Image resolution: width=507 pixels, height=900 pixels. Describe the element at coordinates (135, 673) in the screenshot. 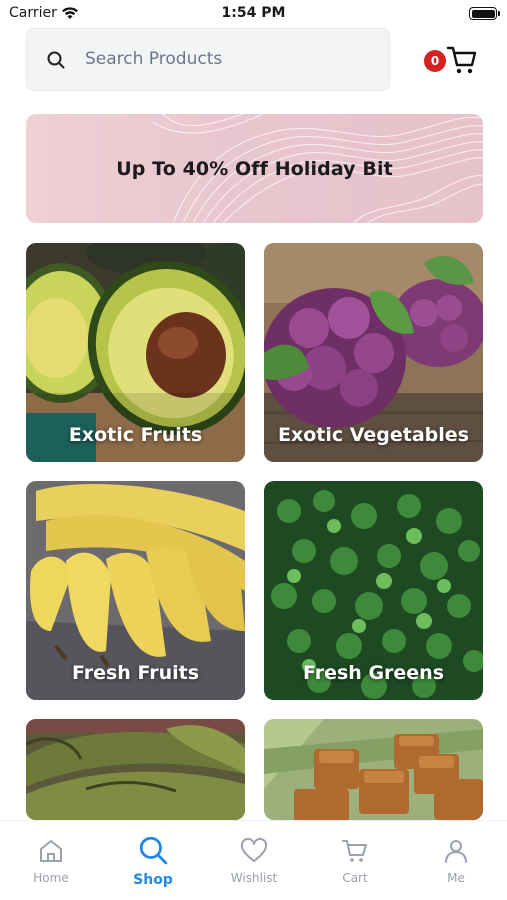

I see `category-label: Fresh Fruits` at that location.